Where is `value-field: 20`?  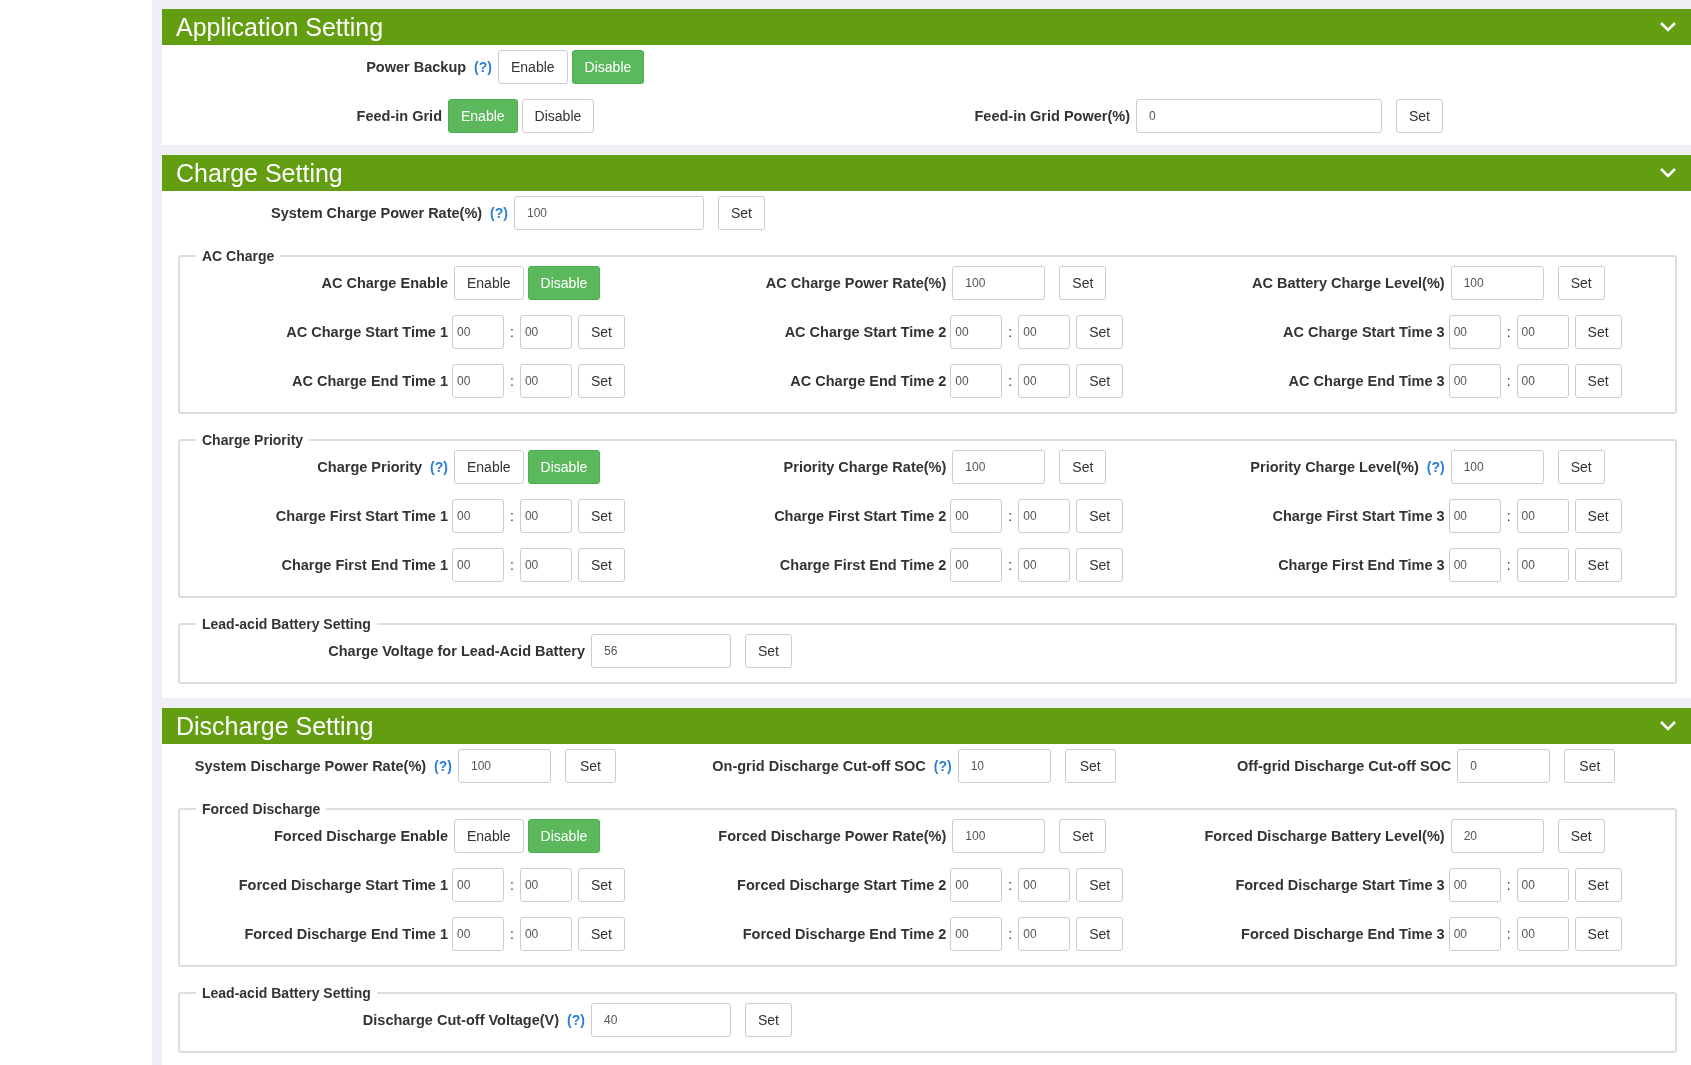
value-field: 20 is located at coordinates (1497, 836).